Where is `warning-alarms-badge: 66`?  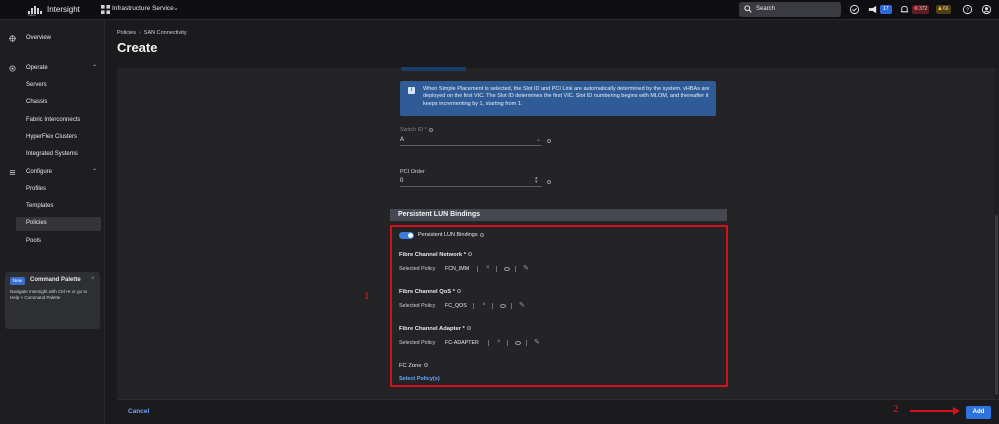 warning-alarms-badge: 66 is located at coordinates (943, 9).